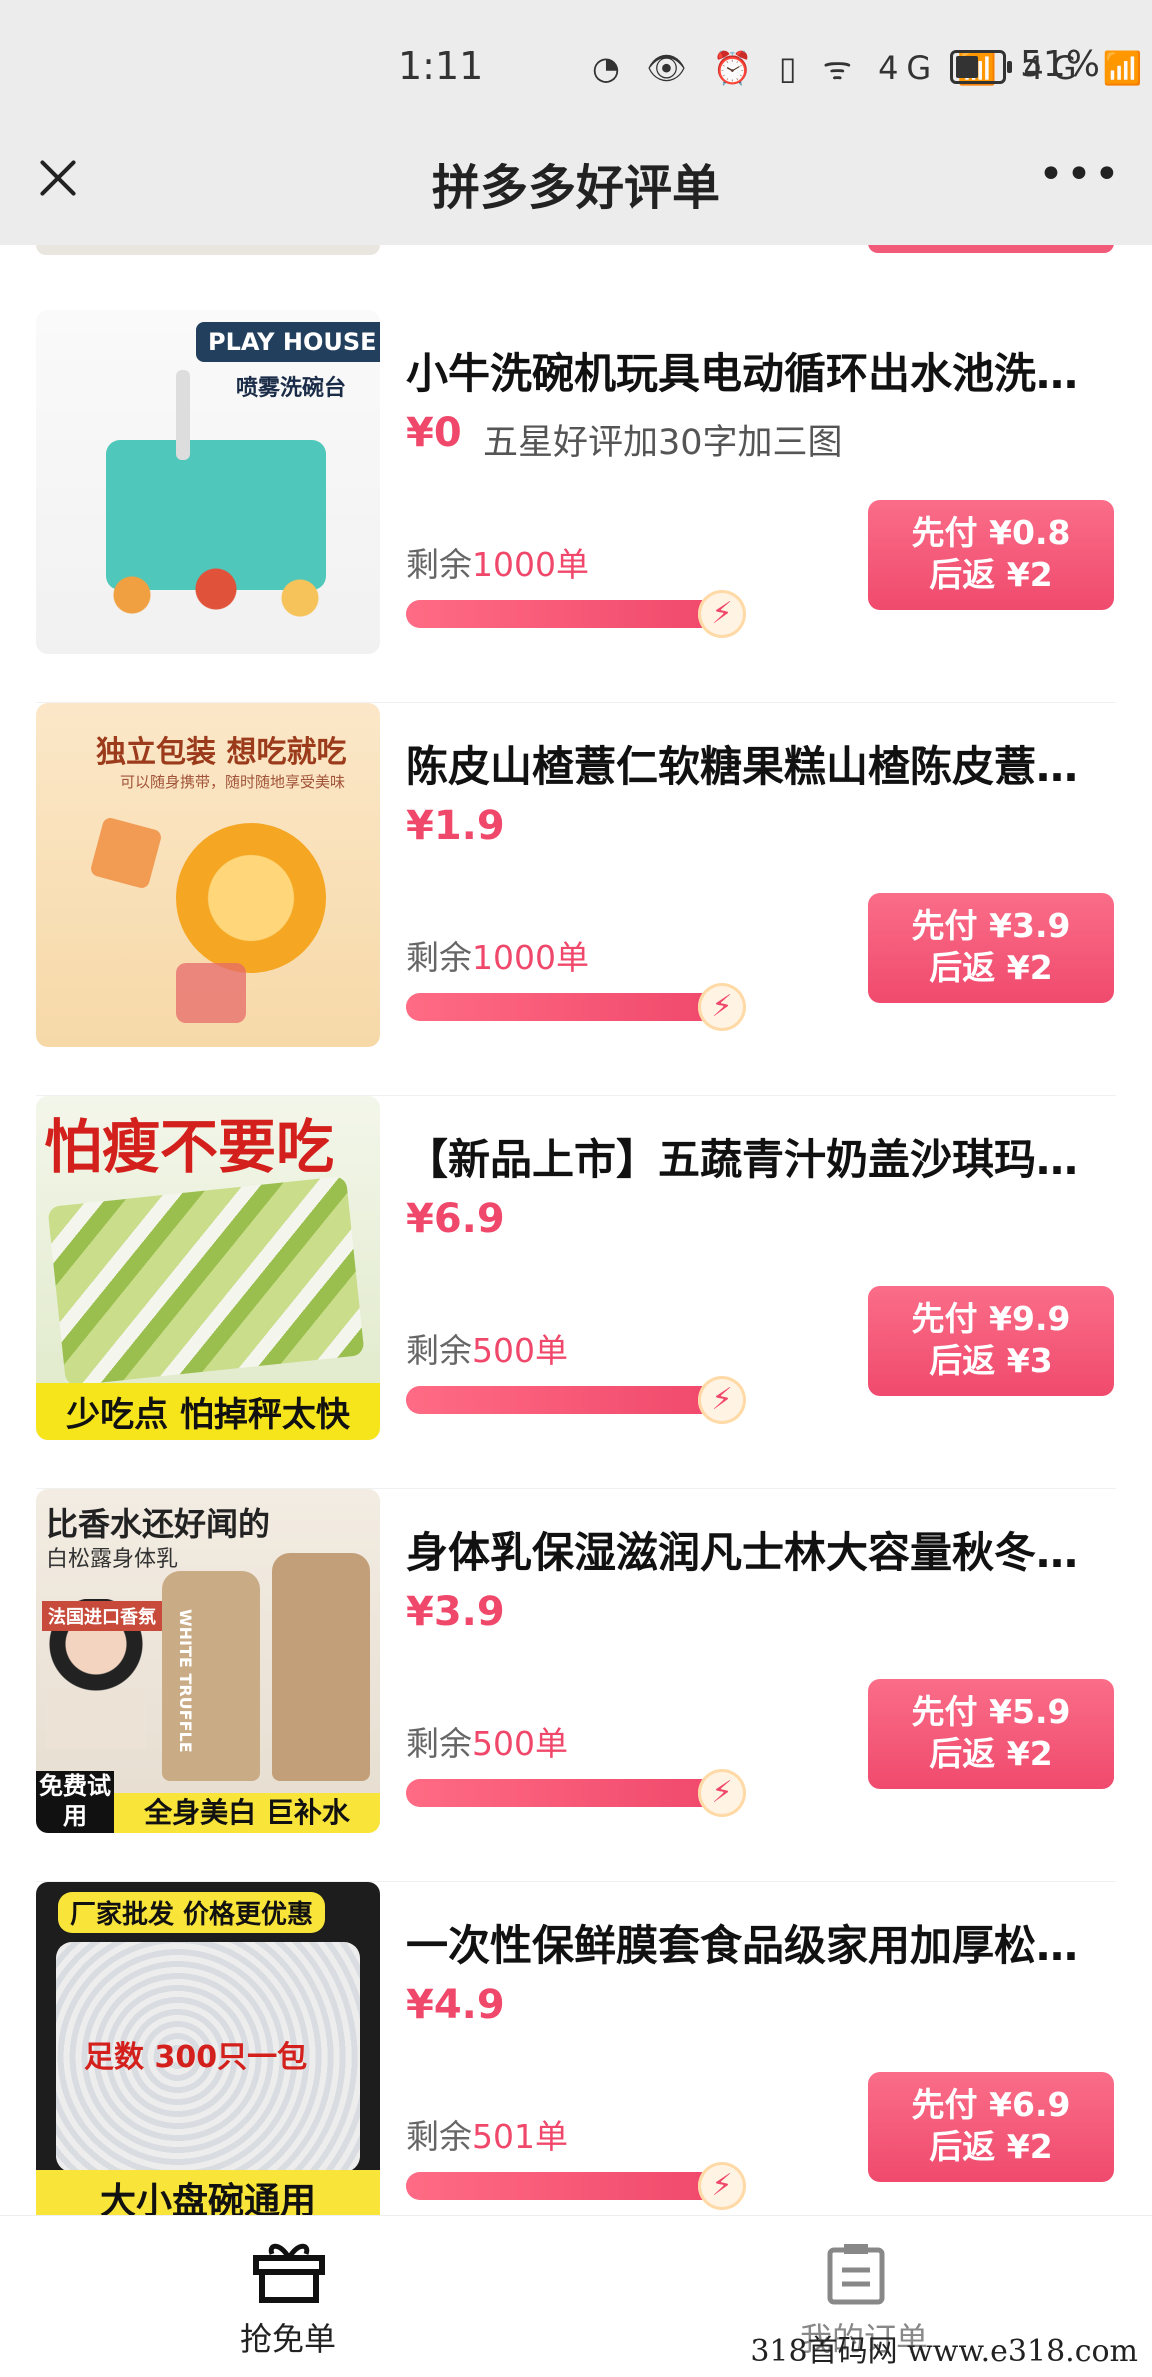  Describe the element at coordinates (455, 2005) in the screenshot. I see `product-price: ¥4.9` at that location.